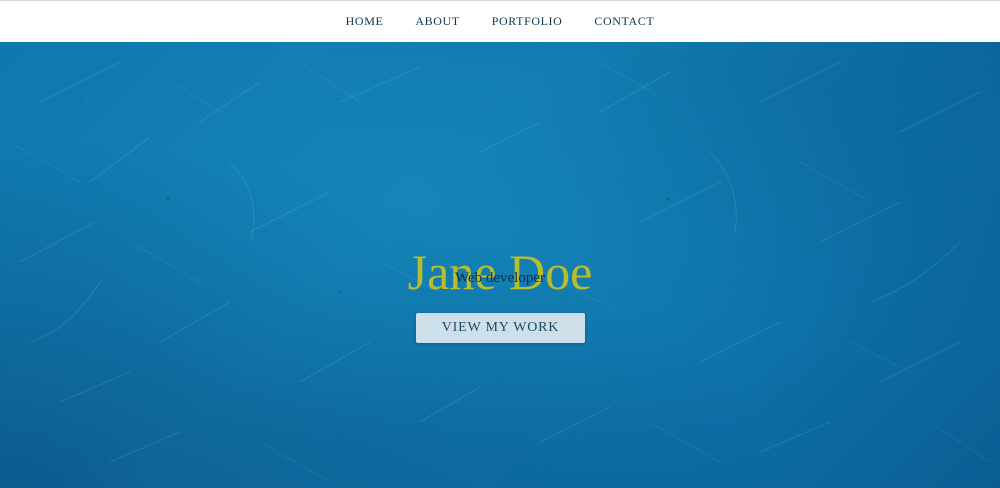  What do you see at coordinates (500, 328) in the screenshot?
I see `view-my-work-button: VIEW MY WORK` at bounding box center [500, 328].